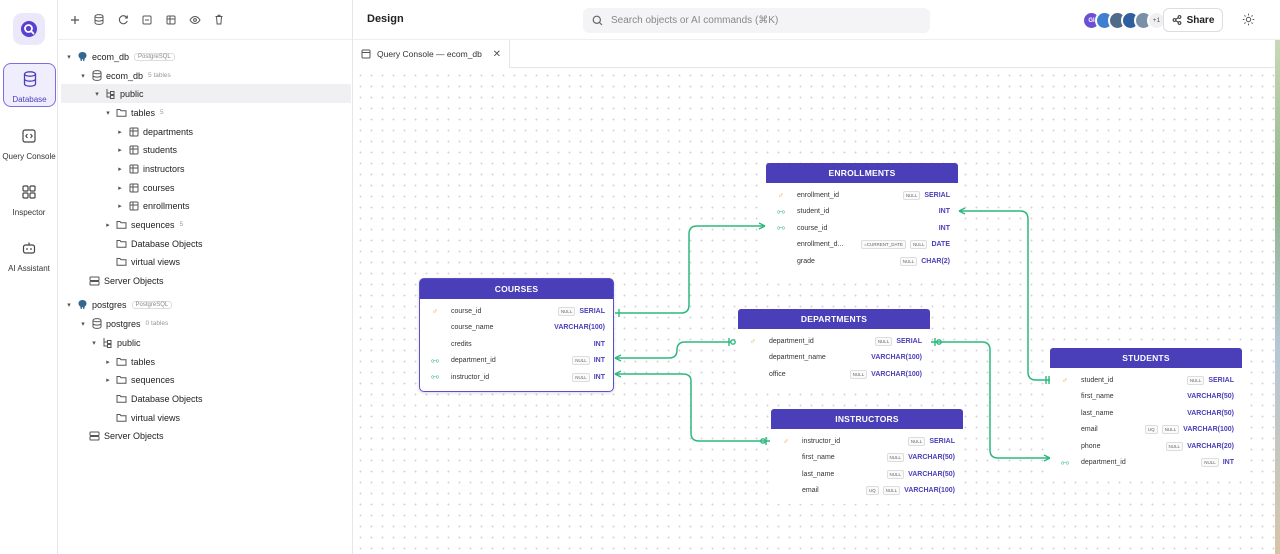 The image size is (1280, 554). Describe the element at coordinates (920, 474) in the screenshot. I see `column-tags: NULL VARCHAR(50)` at that location.